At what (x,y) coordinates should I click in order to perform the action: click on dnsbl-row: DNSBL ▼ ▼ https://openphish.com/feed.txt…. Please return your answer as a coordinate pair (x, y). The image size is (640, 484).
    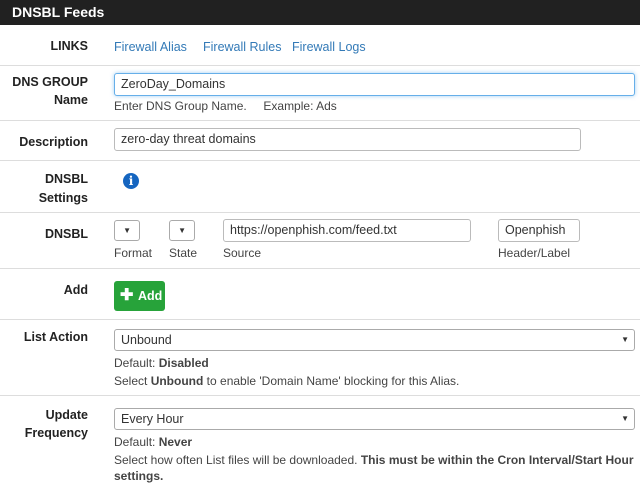
    Looking at the image, I should click on (320, 241).